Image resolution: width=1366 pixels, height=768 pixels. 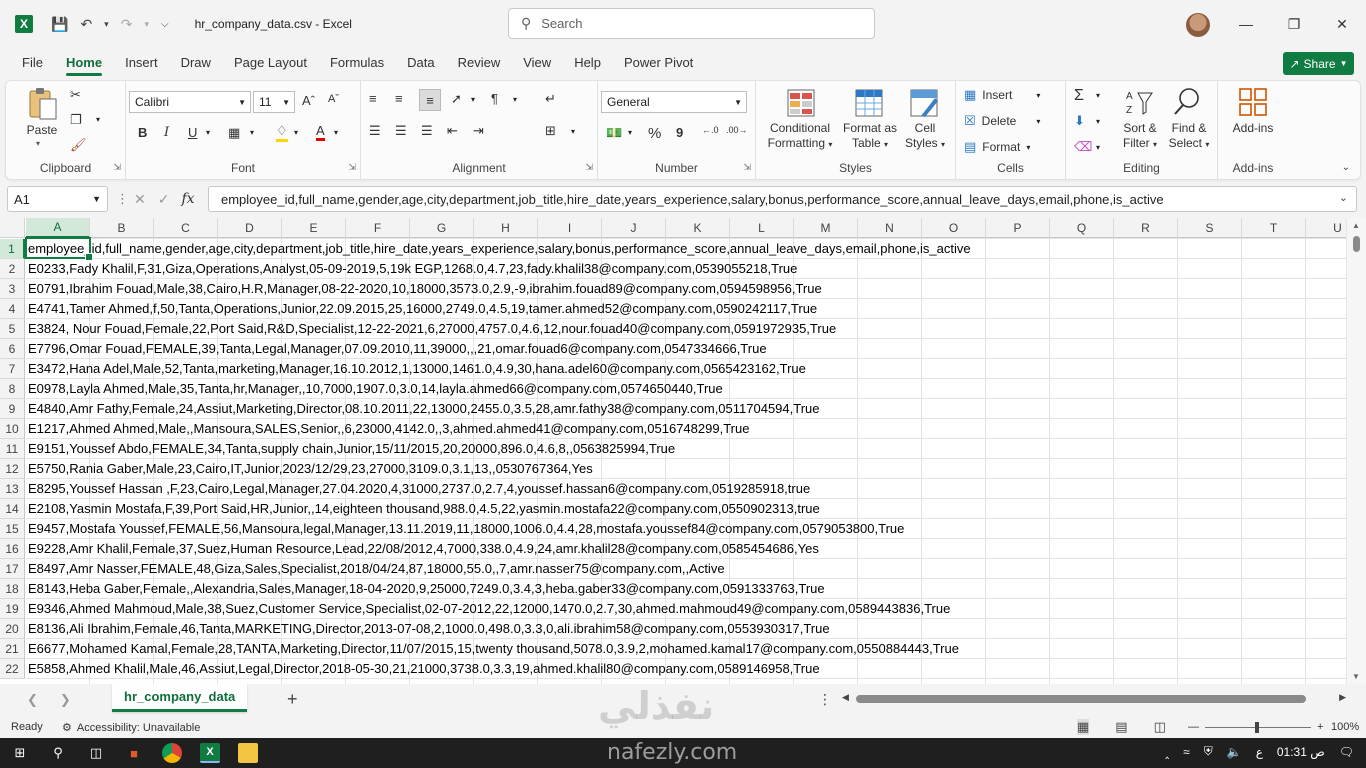 What do you see at coordinates (57, 199) in the screenshot?
I see `name-box: A1 ▼` at bounding box center [57, 199].